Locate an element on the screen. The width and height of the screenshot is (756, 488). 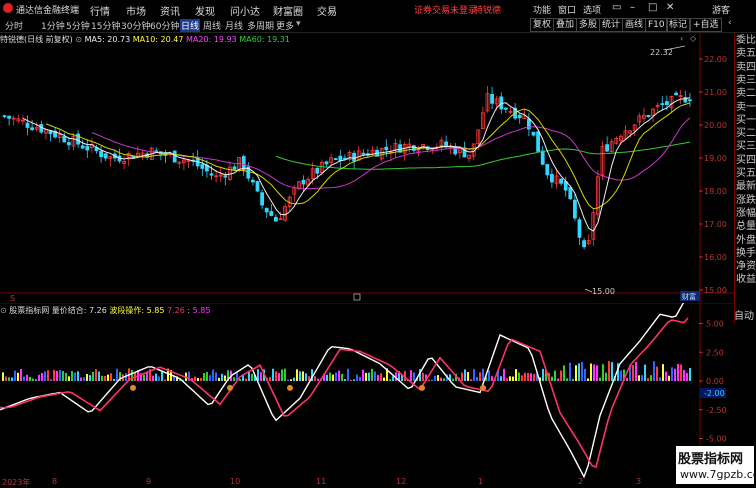
period-15min: 15分钟 is located at coordinates (105, 25).